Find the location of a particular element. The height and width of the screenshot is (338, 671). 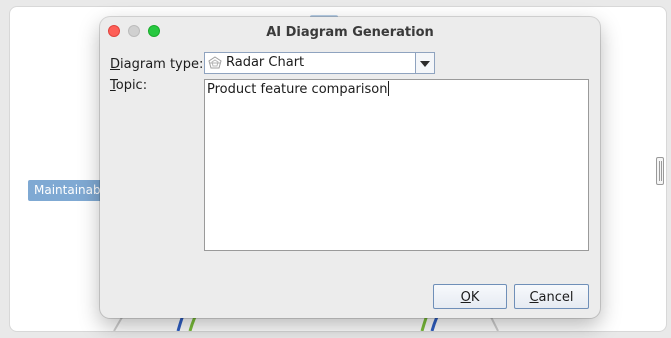

radar-chart-icon is located at coordinates (215, 62).